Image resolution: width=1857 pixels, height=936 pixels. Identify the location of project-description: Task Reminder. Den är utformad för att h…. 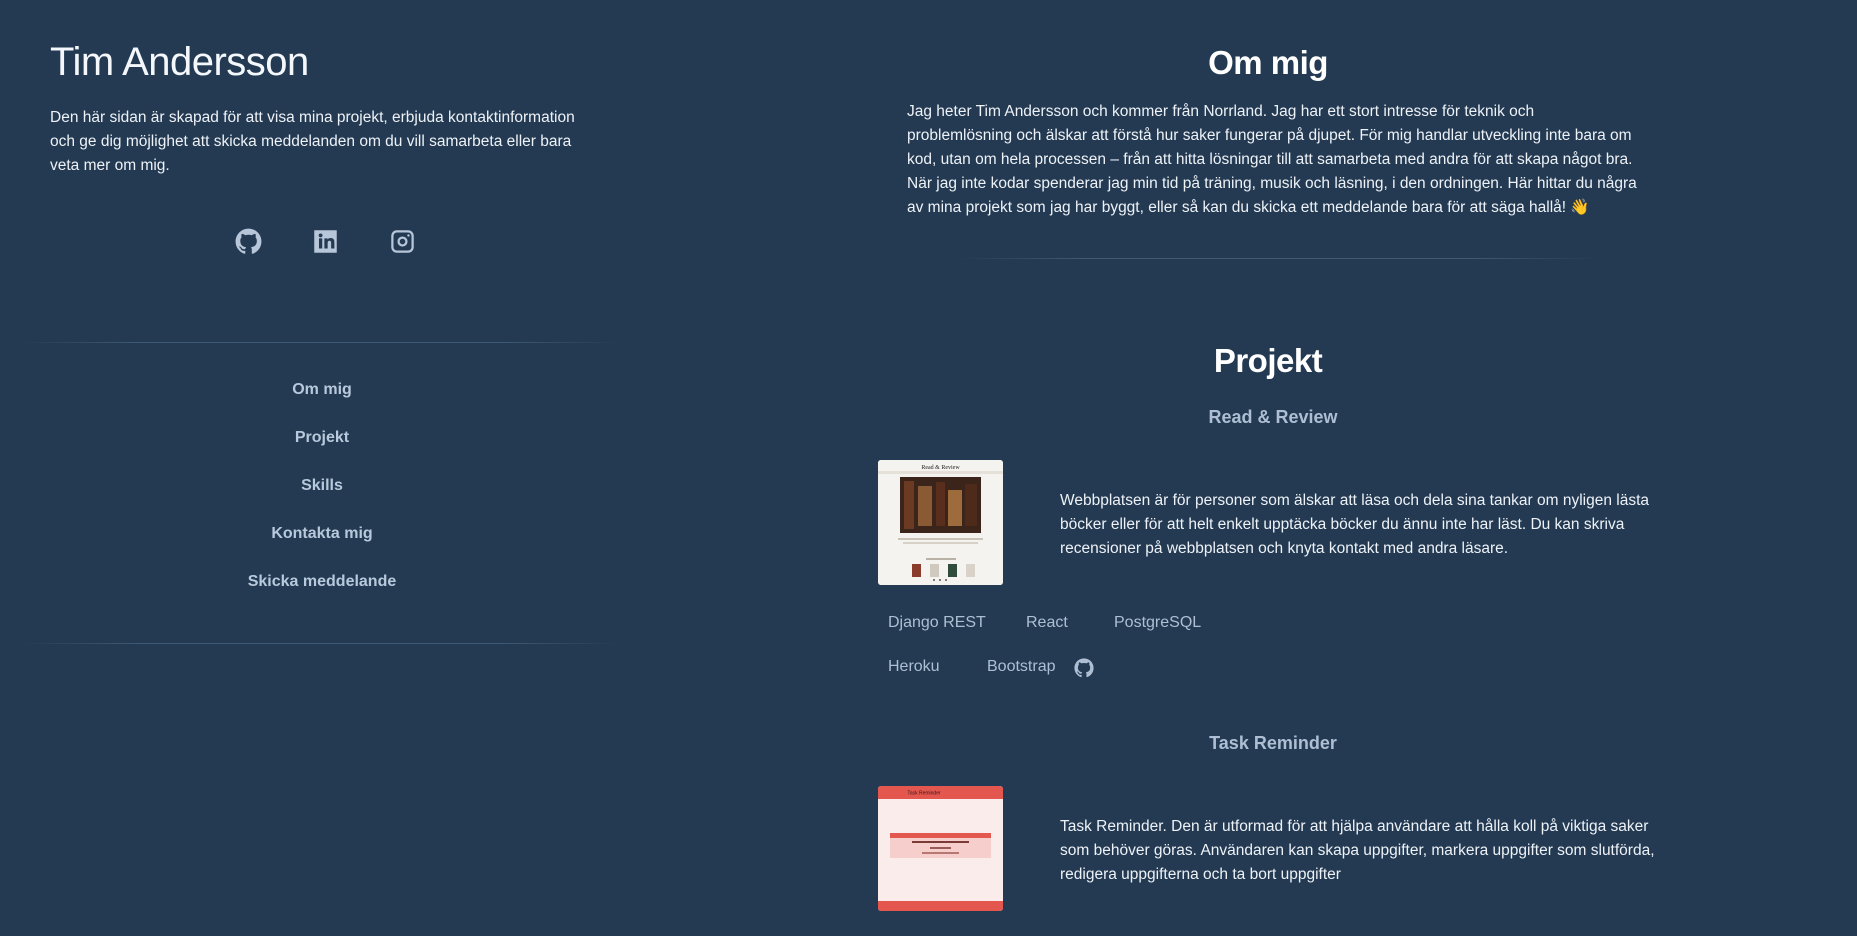
(1357, 850).